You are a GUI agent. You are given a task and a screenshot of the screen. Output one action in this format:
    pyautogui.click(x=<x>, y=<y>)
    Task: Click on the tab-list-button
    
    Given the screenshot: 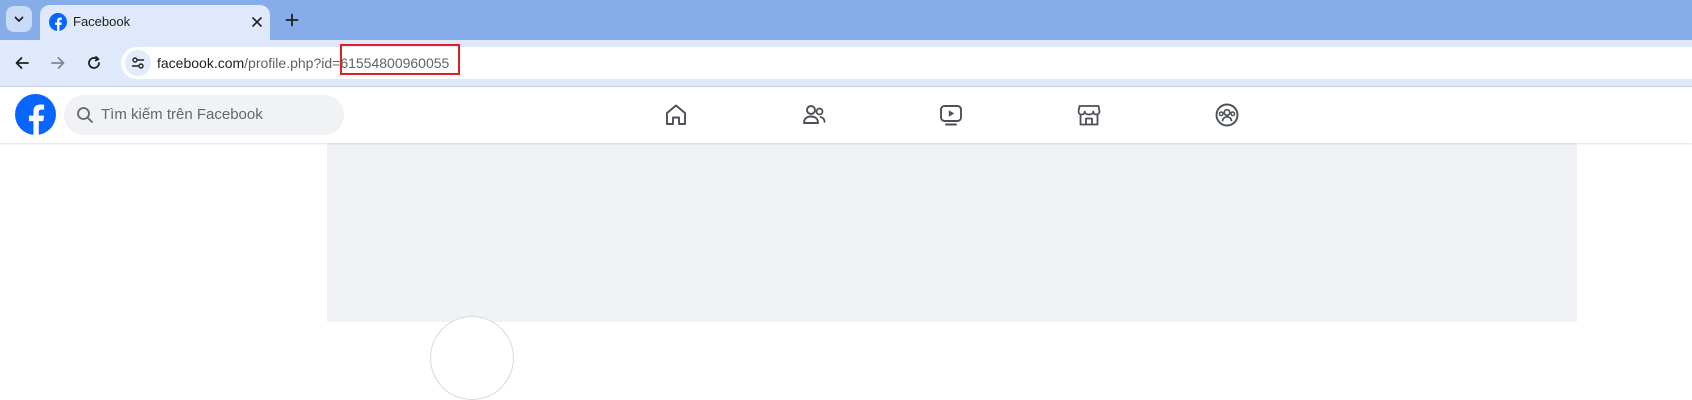 What is the action you would take?
    pyautogui.click(x=19, y=19)
    